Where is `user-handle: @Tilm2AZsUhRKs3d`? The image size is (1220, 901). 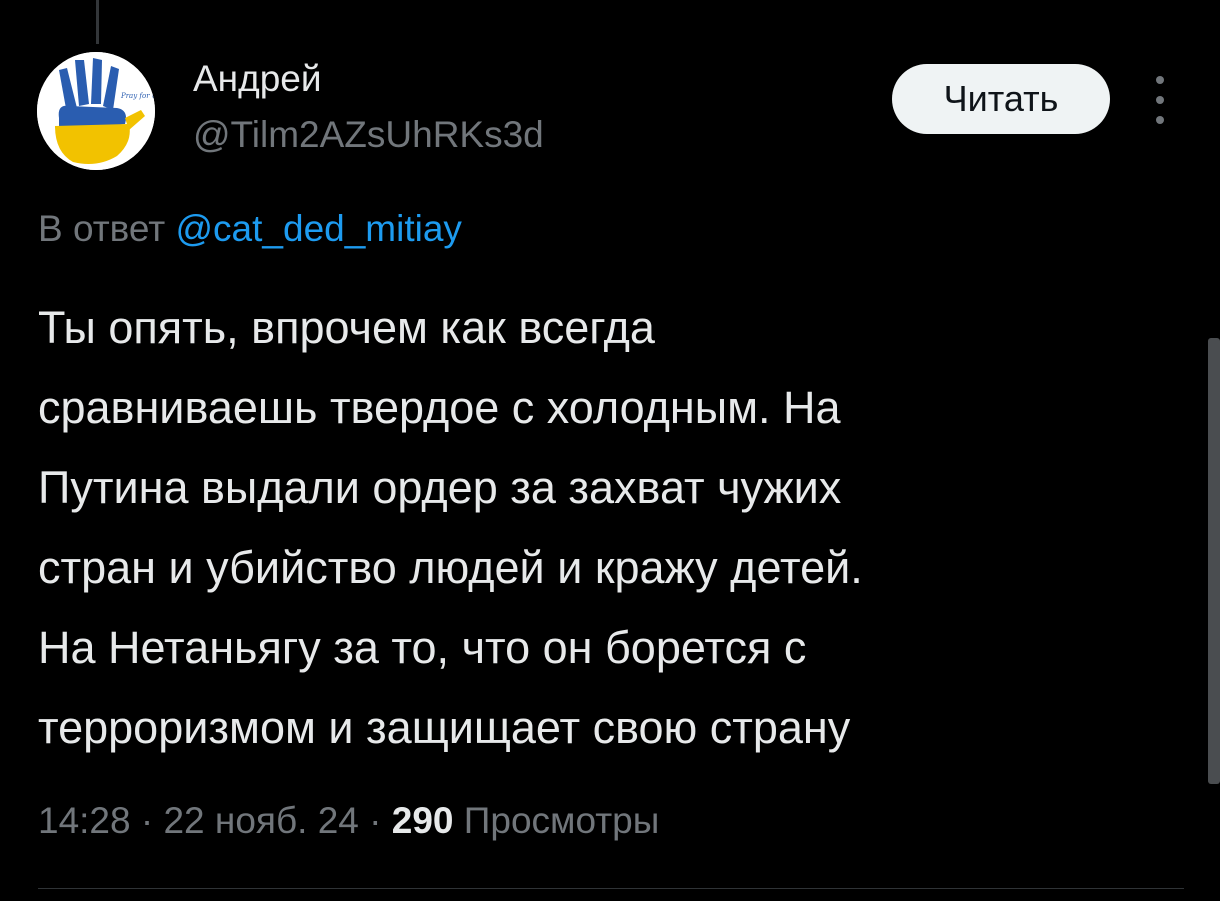
user-handle: @Tilm2AZsUhRKs3d is located at coordinates (368, 135).